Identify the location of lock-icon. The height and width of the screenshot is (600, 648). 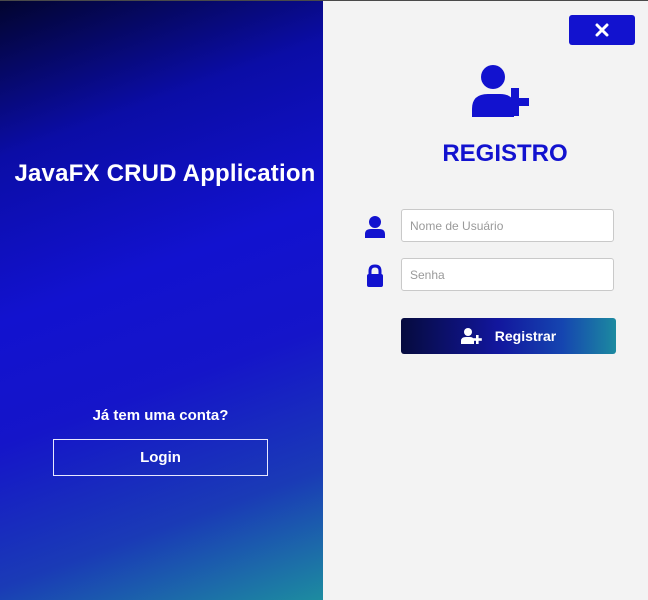
(375, 275).